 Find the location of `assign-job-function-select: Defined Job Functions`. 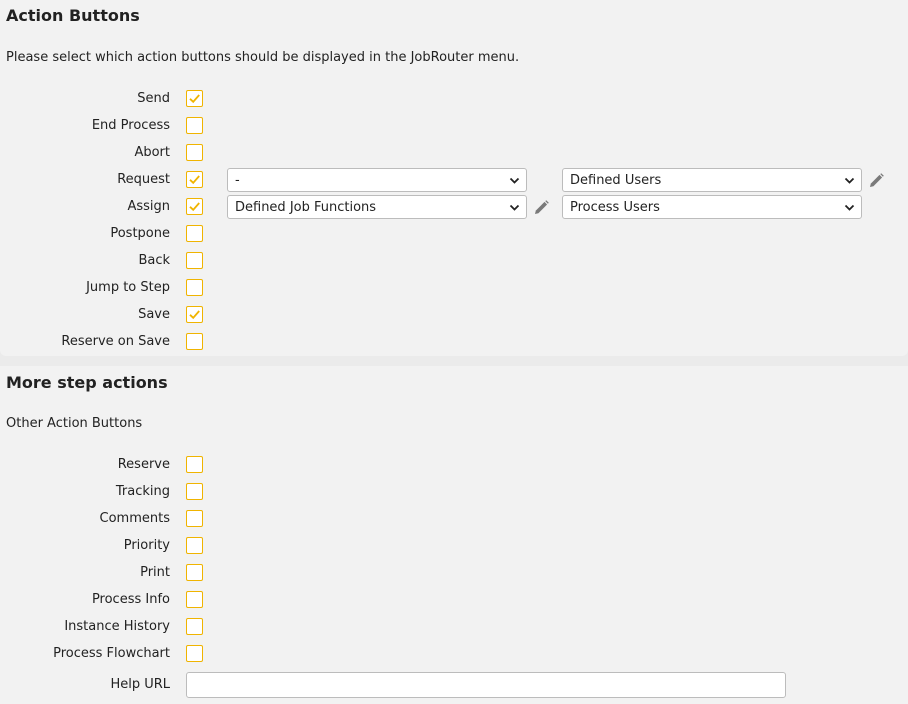

assign-job-function-select: Defined Job Functions is located at coordinates (377, 207).